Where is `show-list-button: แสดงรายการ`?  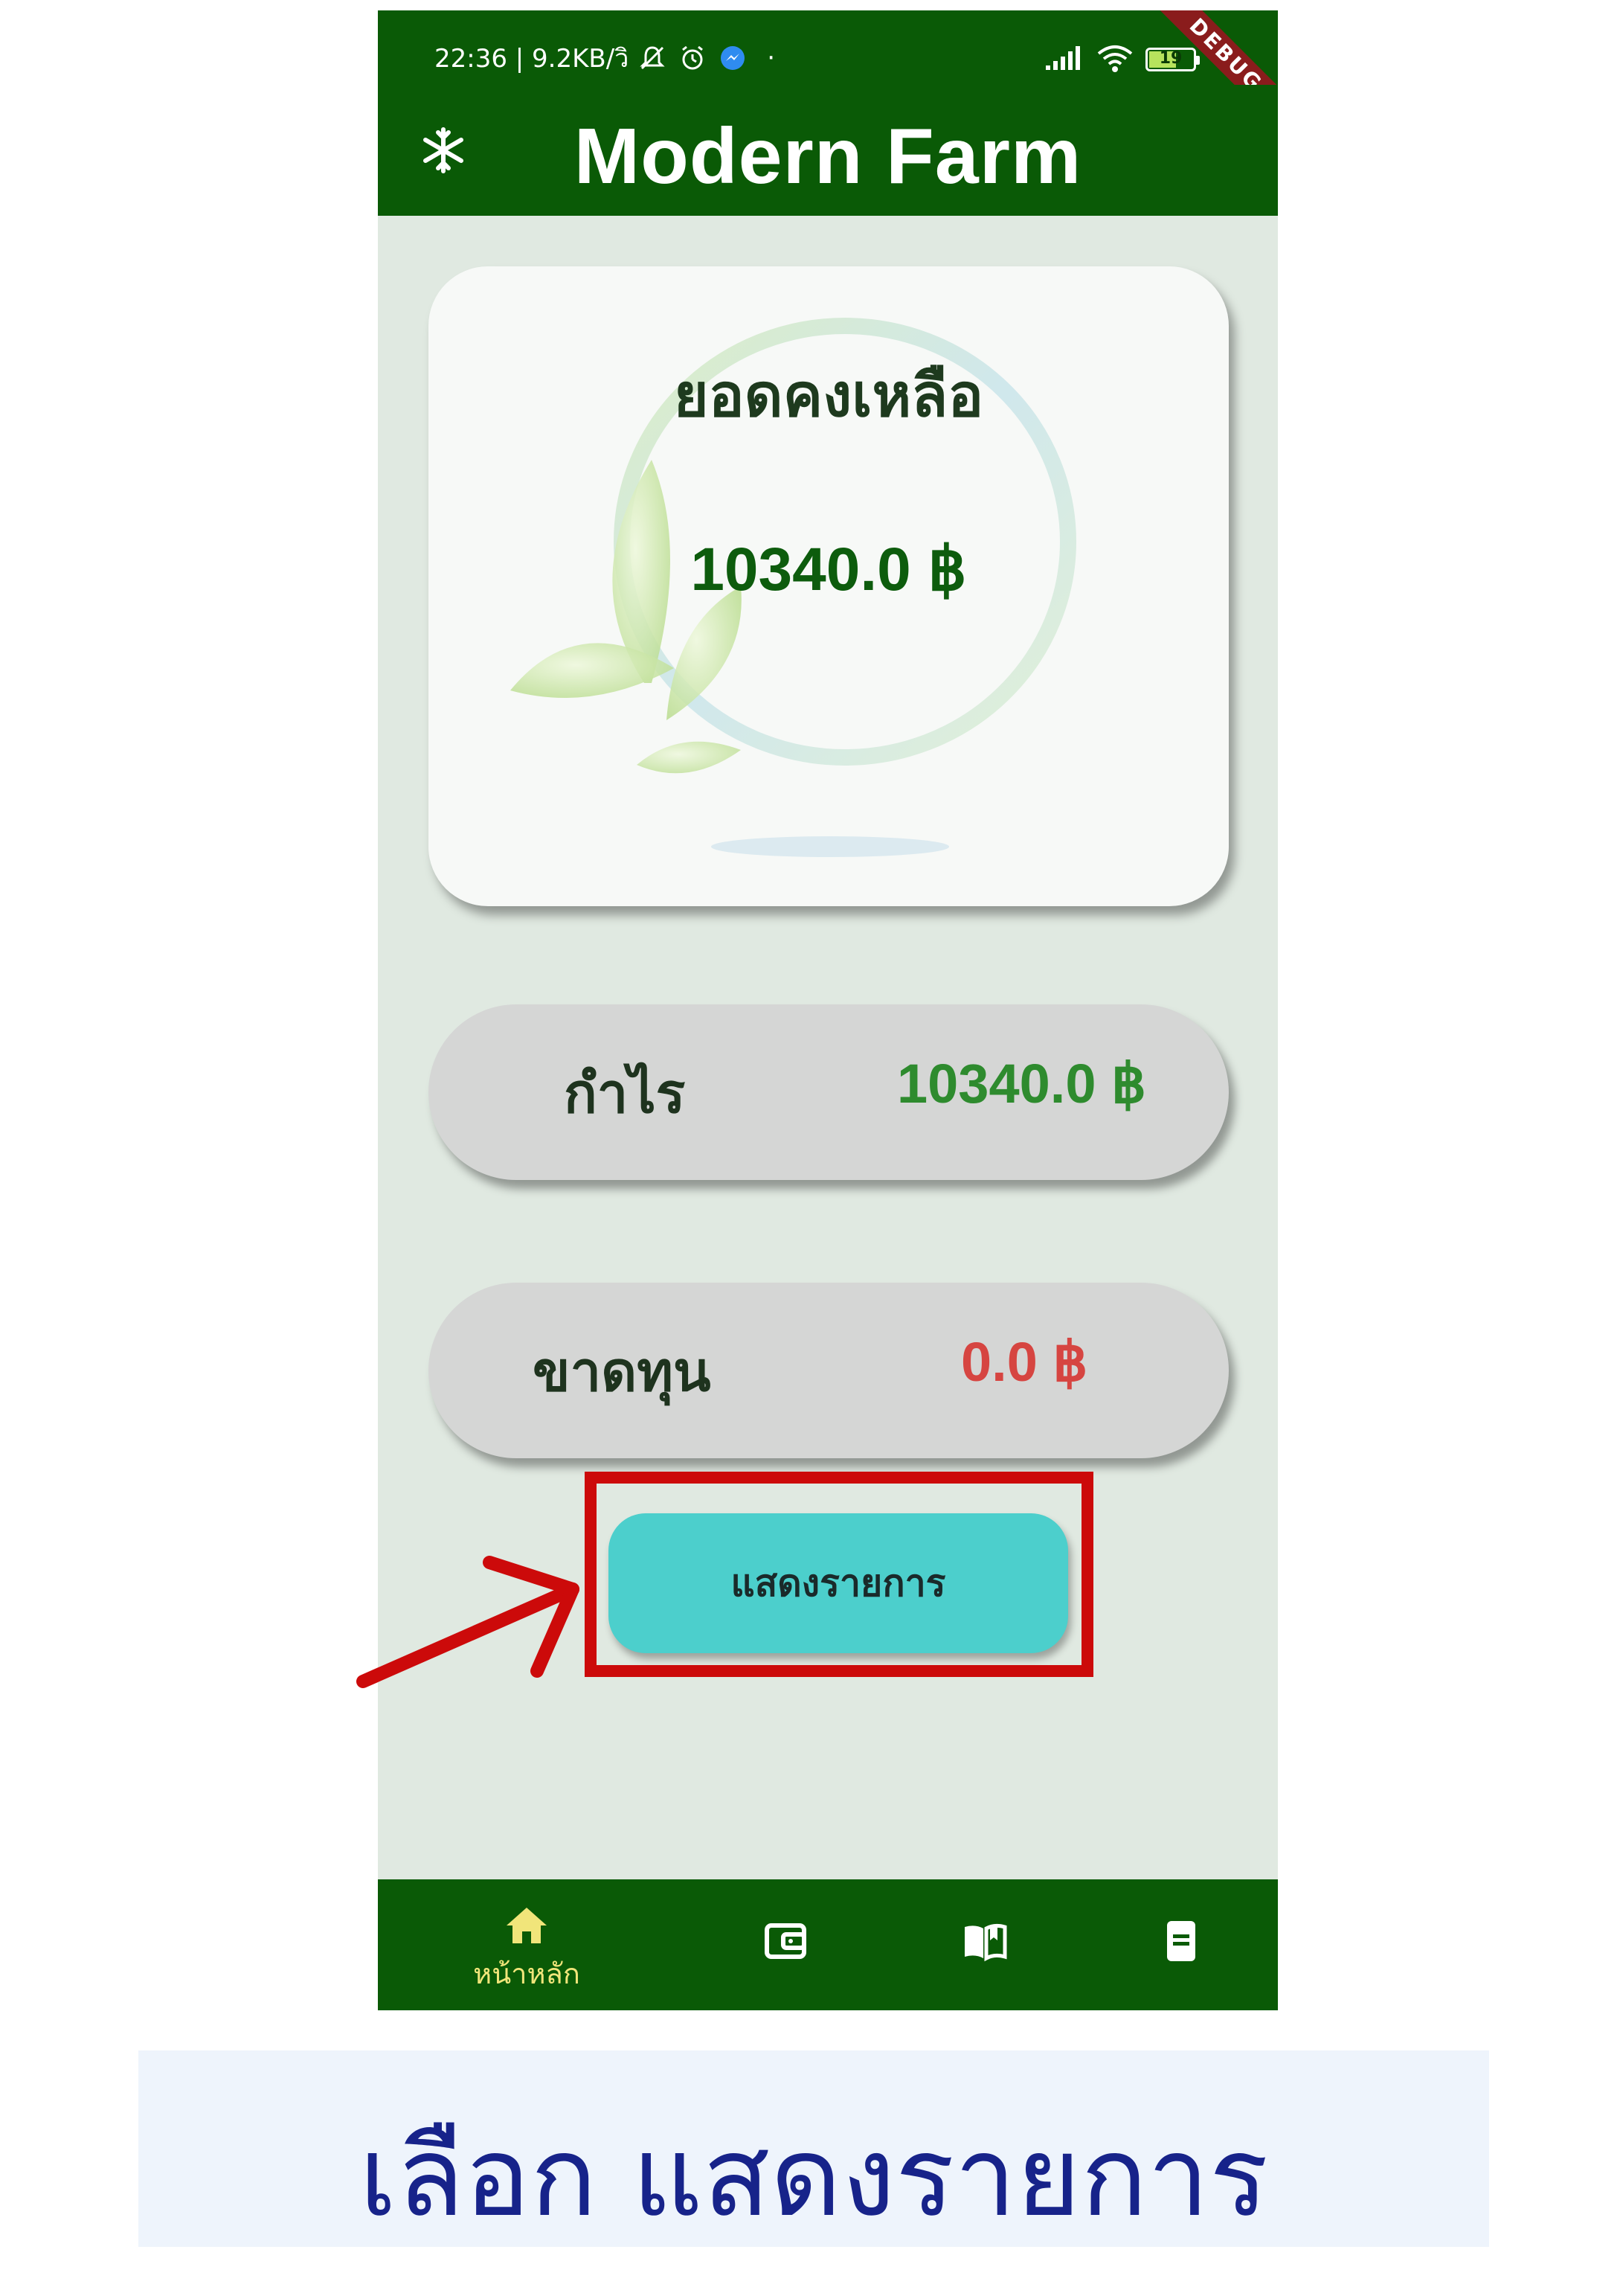
show-list-button: แสดงรายการ is located at coordinates (838, 1583).